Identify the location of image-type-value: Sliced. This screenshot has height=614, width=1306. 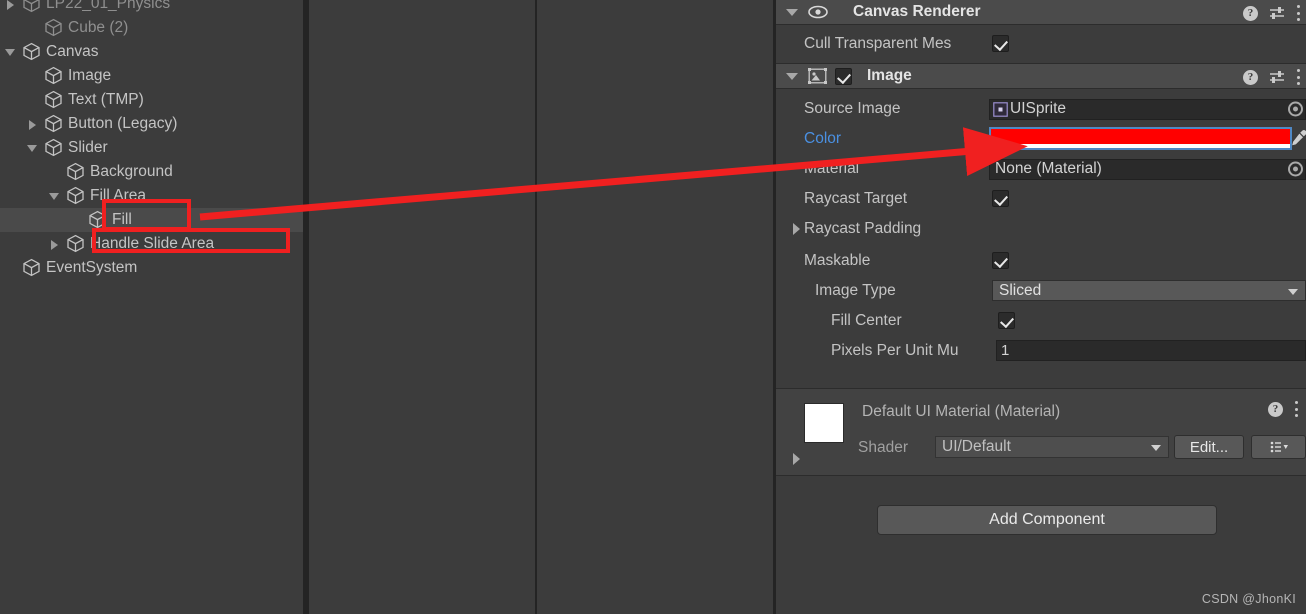
(1020, 290).